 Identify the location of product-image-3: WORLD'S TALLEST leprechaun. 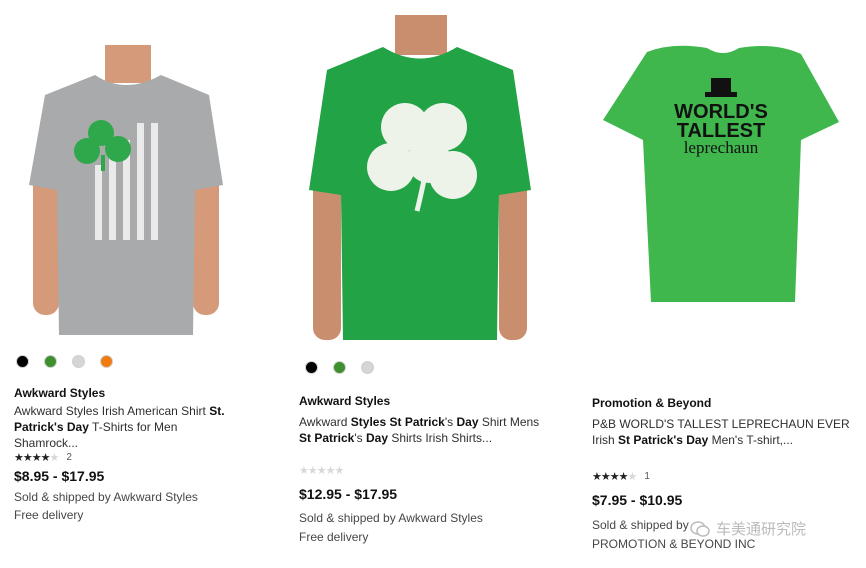
(721, 171).